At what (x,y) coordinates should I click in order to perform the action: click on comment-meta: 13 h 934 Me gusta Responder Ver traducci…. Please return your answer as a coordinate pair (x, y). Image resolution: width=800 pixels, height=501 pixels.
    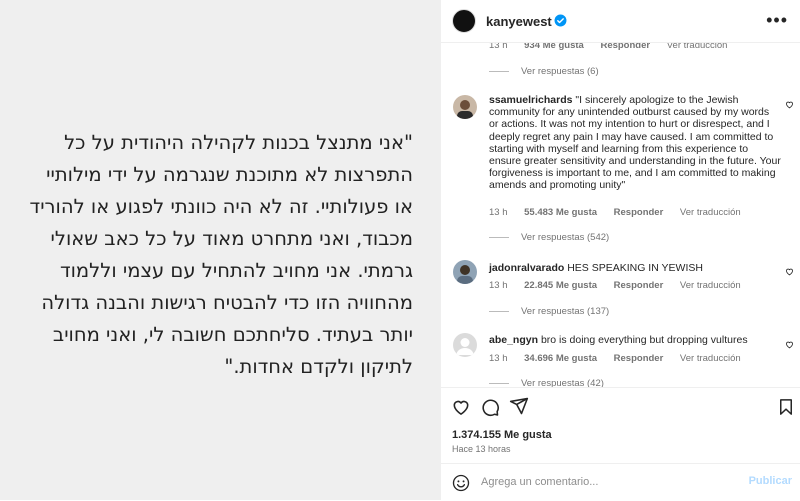
    Looking at the image, I should click on (615, 46).